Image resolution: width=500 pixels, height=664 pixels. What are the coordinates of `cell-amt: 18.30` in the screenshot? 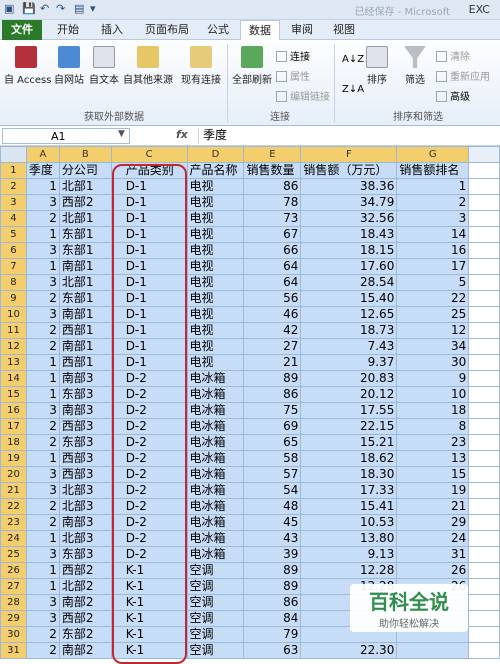 It's located at (349, 474).